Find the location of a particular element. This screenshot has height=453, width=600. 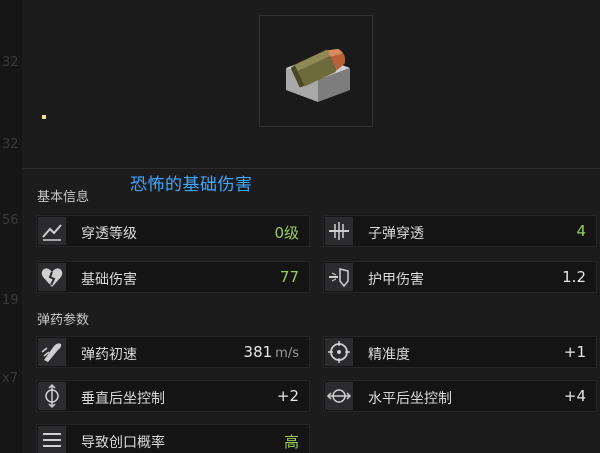

bullet-penetration-icon is located at coordinates (339, 231).